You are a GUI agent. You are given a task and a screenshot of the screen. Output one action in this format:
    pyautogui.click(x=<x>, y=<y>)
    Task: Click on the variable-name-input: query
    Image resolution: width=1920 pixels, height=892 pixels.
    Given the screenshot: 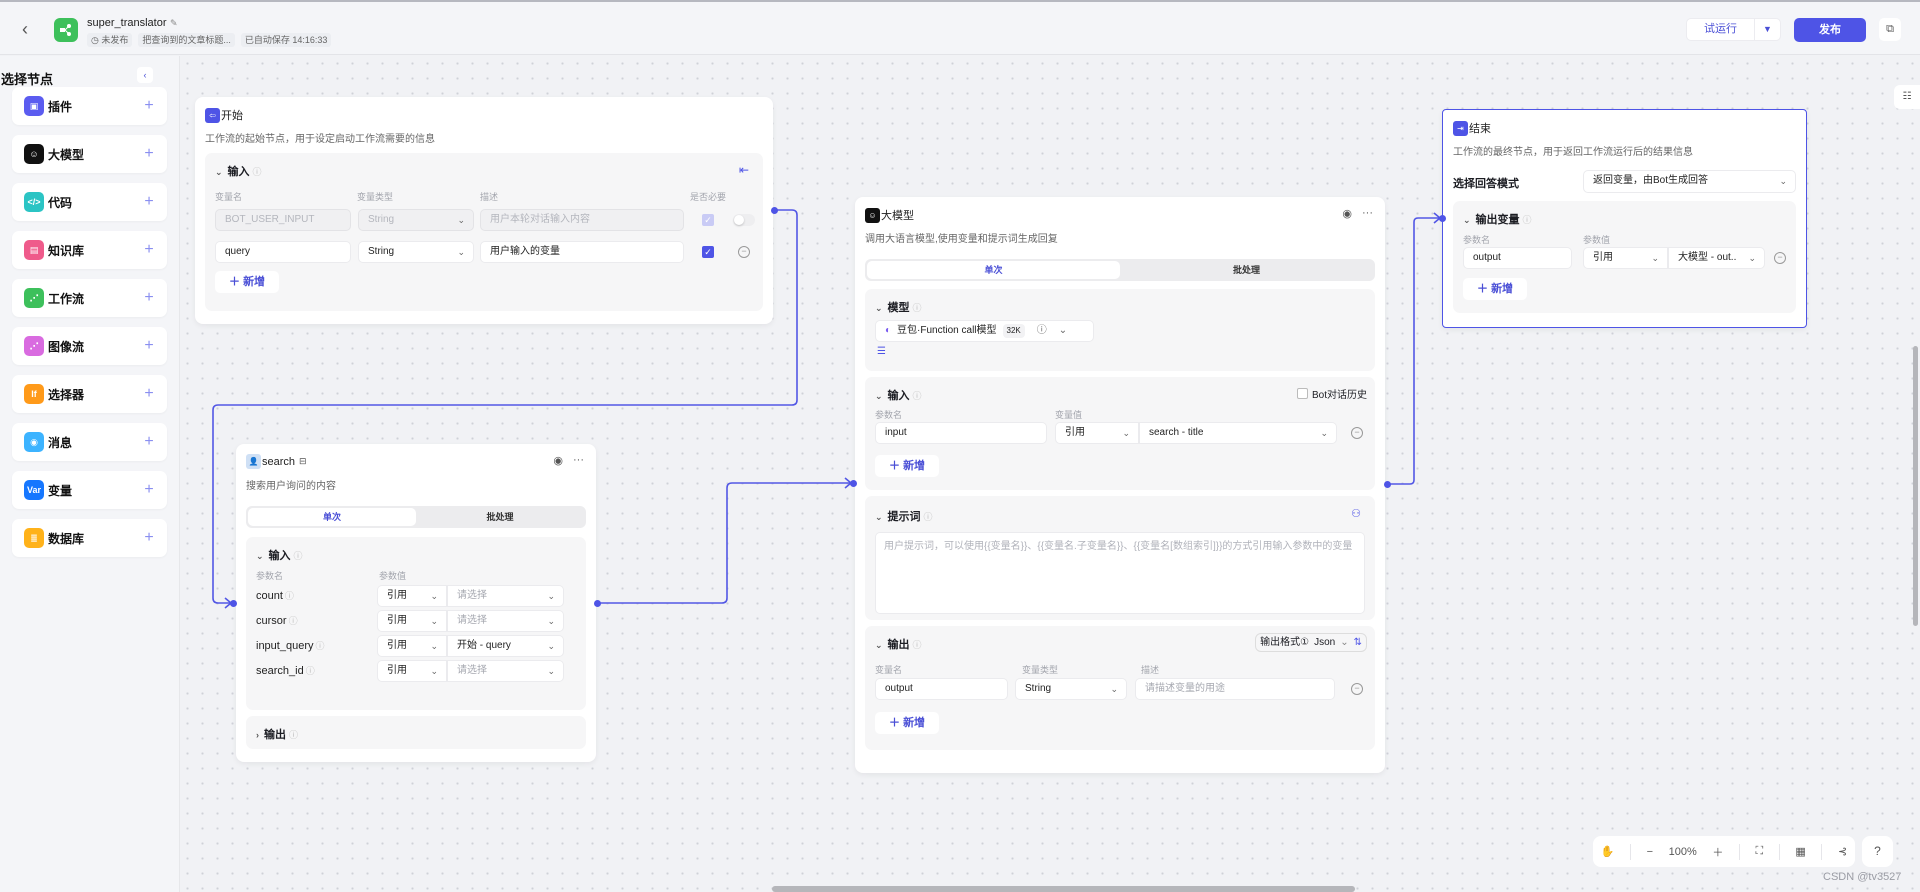 What is the action you would take?
    pyautogui.click(x=283, y=252)
    